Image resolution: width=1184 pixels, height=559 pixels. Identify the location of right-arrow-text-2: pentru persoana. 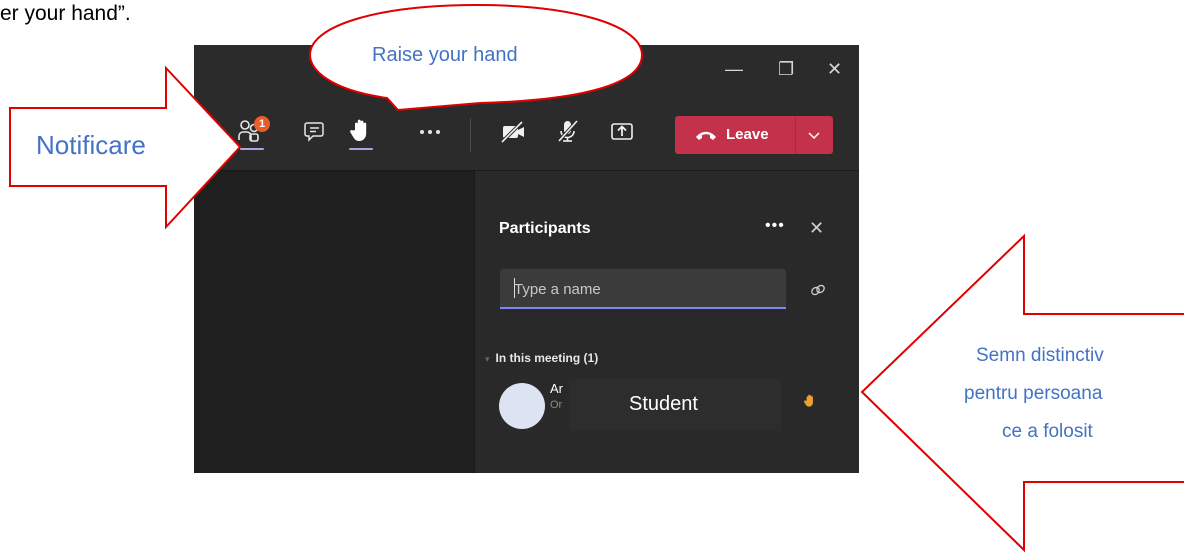
(1033, 393).